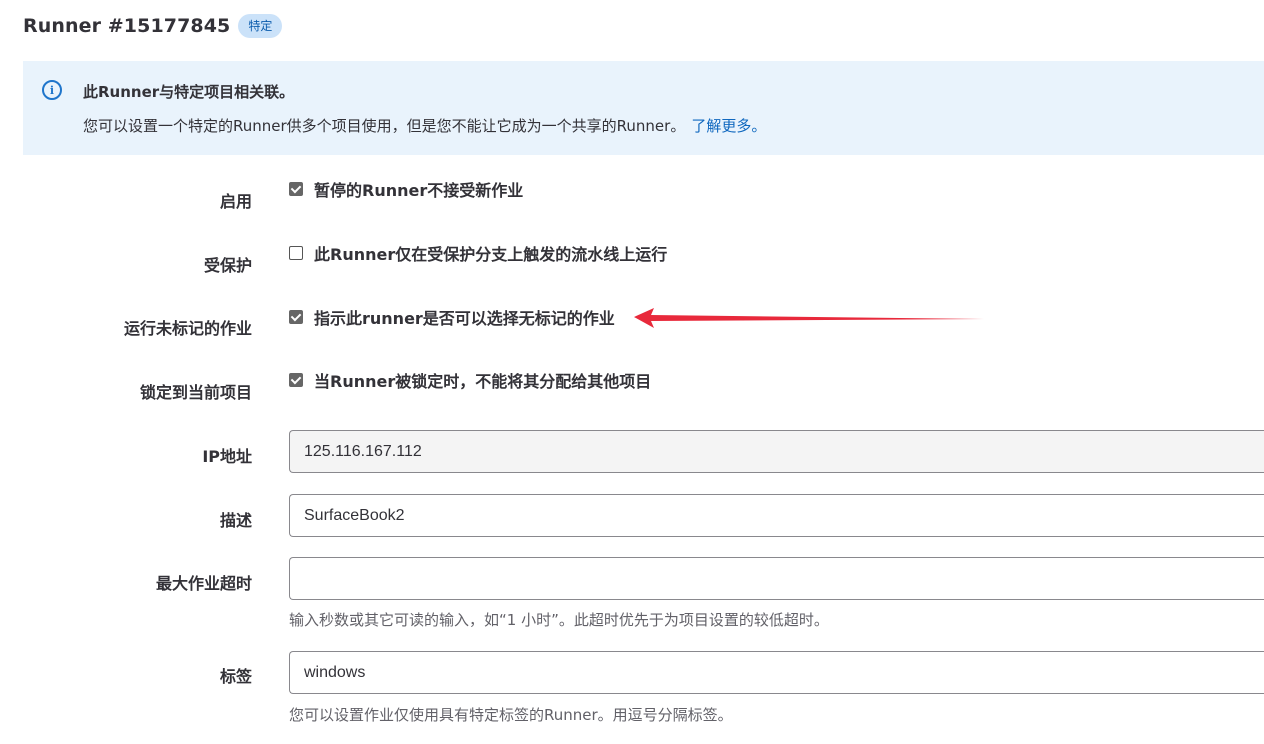 The width and height of the screenshot is (1264, 744). What do you see at coordinates (464, 317) in the screenshot?
I see `untagged-checkbox-label: 指示此runner是否可以选择无标记的作业` at bounding box center [464, 317].